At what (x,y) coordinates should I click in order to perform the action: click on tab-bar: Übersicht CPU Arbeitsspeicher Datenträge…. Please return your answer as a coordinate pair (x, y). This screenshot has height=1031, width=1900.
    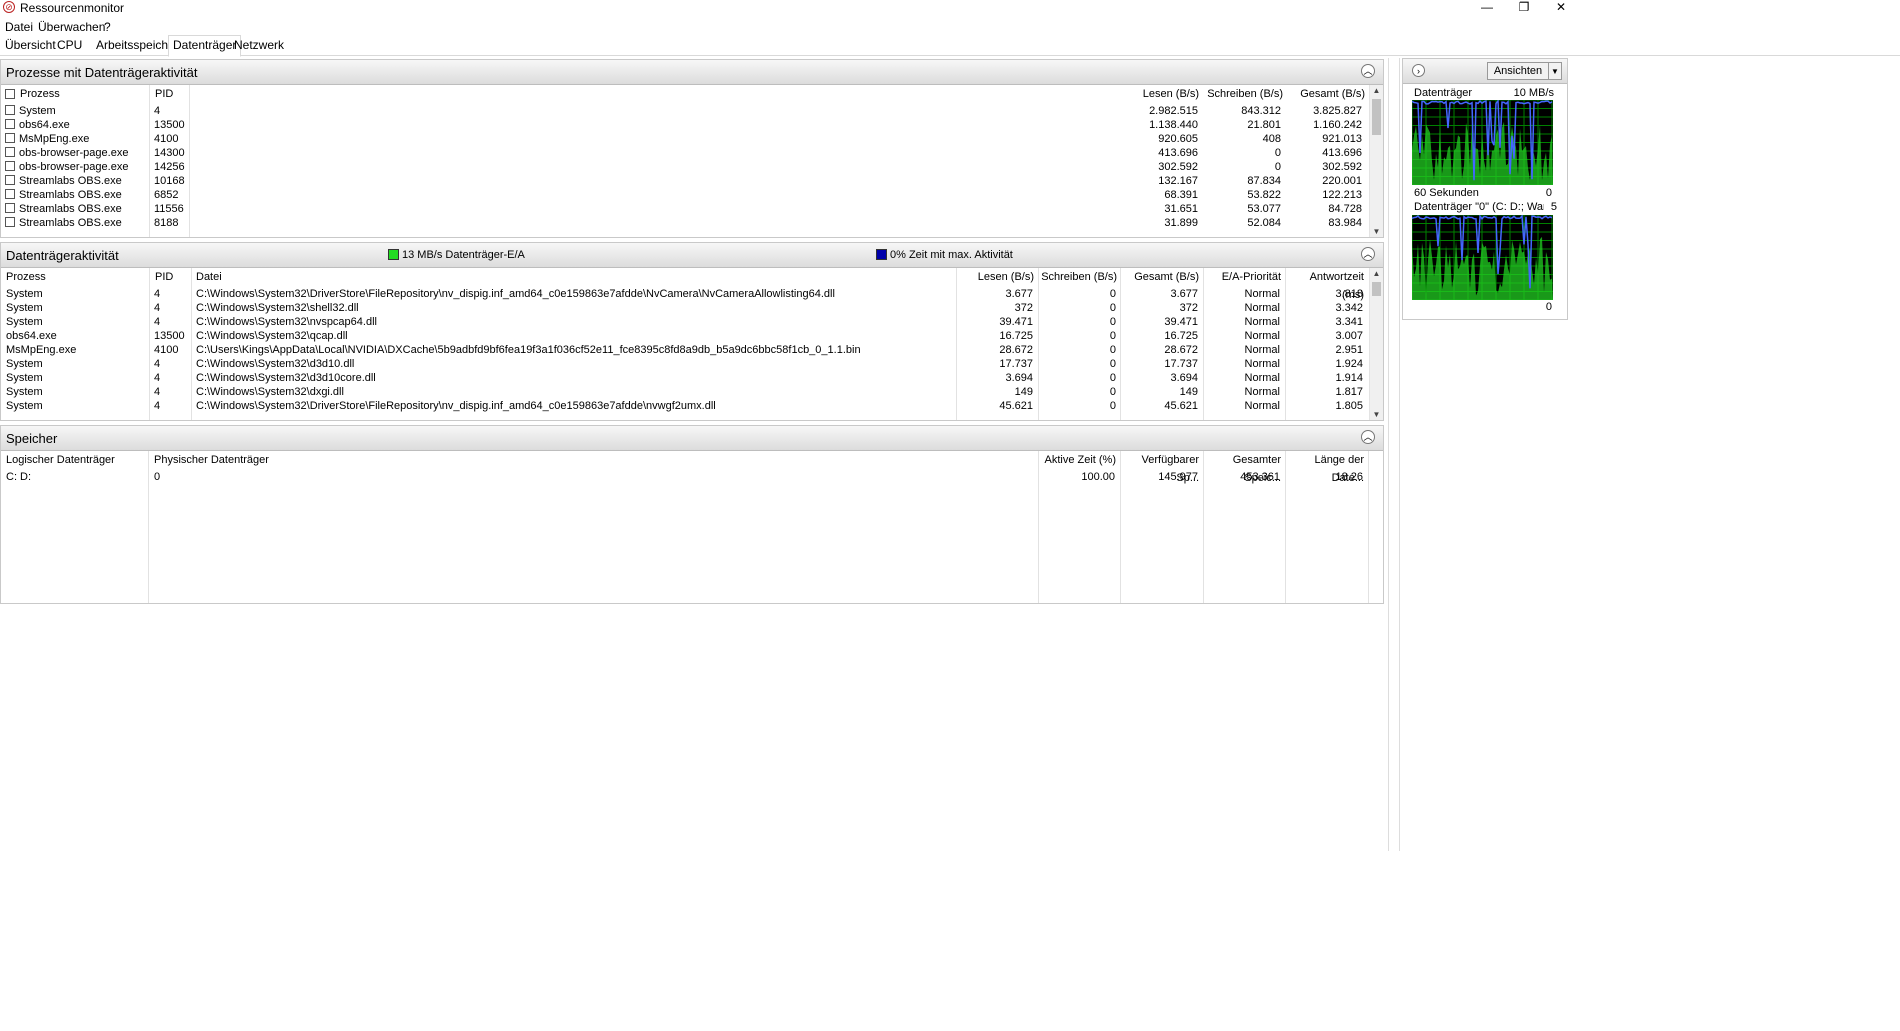
    Looking at the image, I should click on (950, 46).